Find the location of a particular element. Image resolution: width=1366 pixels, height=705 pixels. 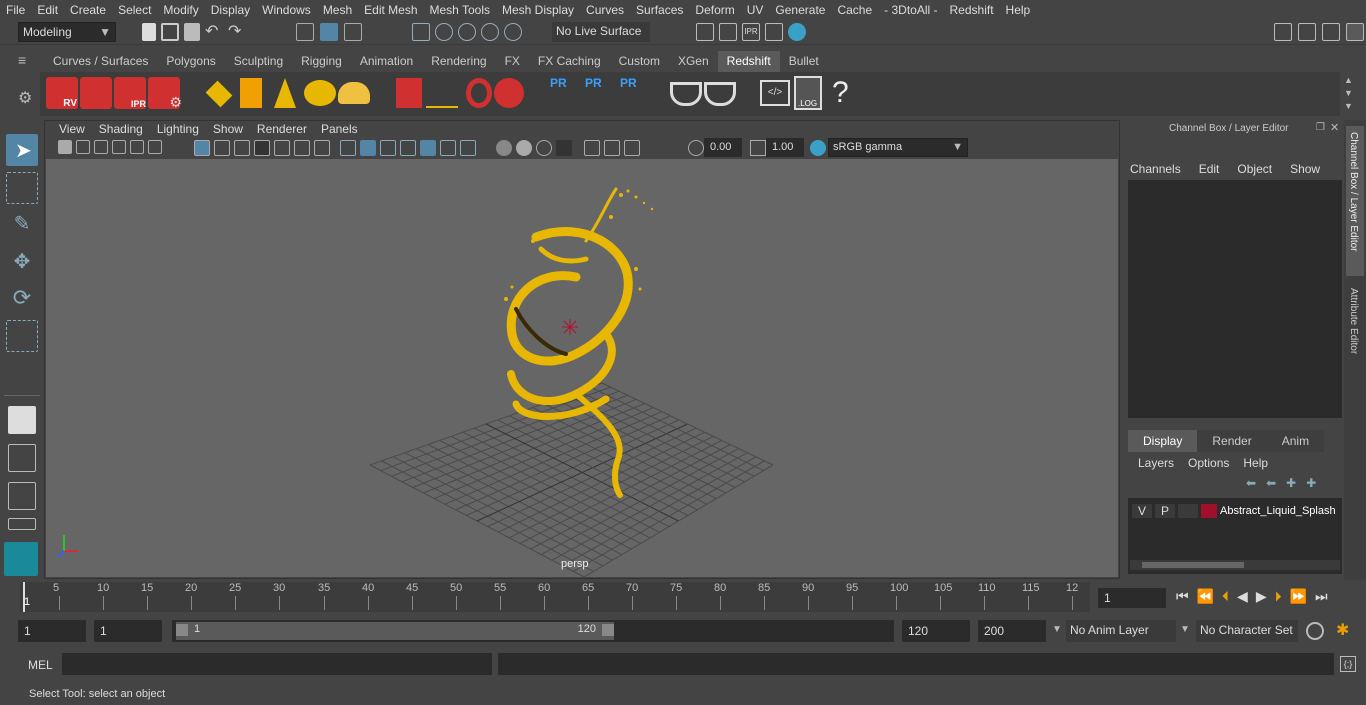

redo-icon: ↷ is located at coordinates (237, 32).